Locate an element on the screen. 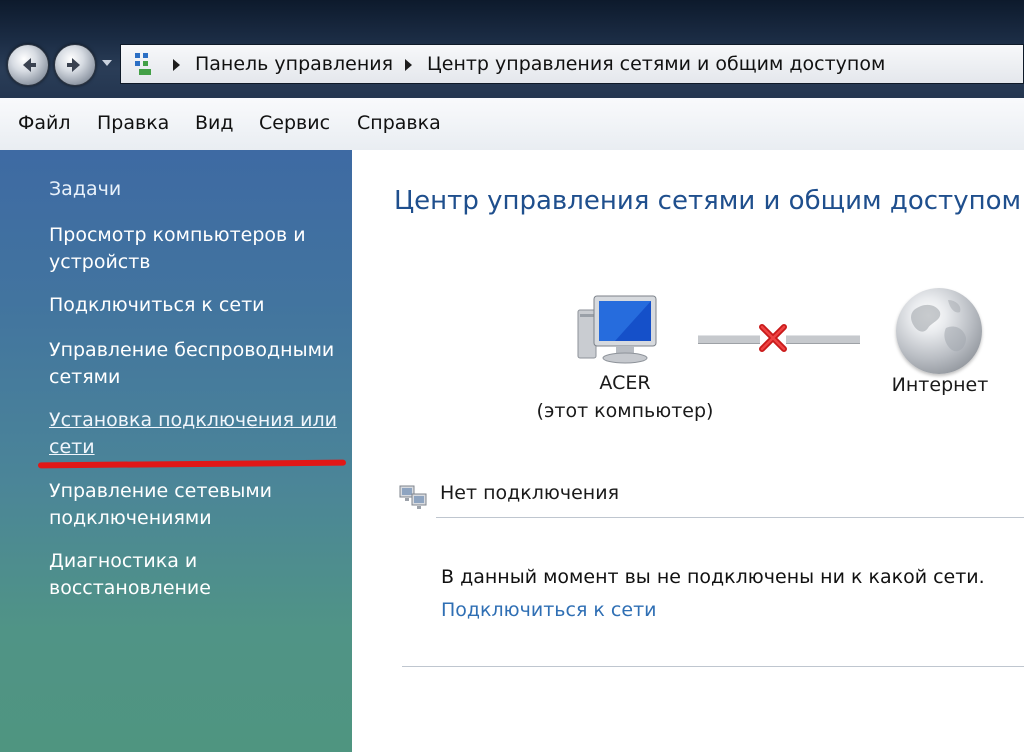  menu-help: Справка is located at coordinates (399, 123).